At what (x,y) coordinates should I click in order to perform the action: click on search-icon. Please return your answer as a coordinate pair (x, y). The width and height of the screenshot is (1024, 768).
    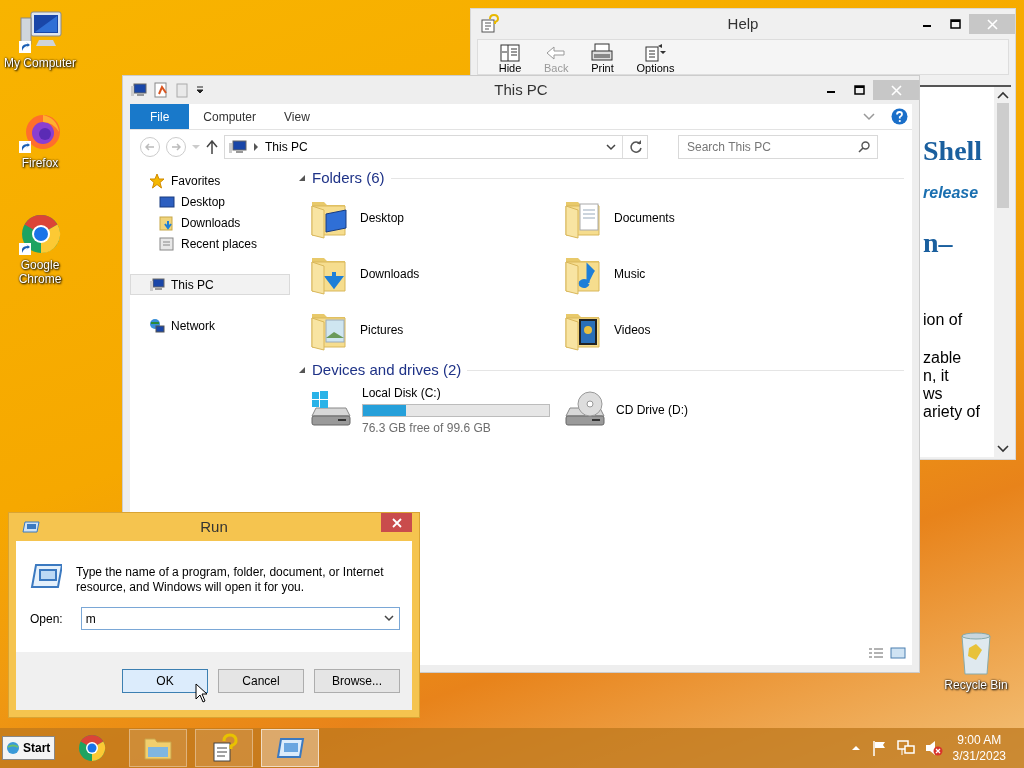
    Looking at the image, I should click on (864, 147).